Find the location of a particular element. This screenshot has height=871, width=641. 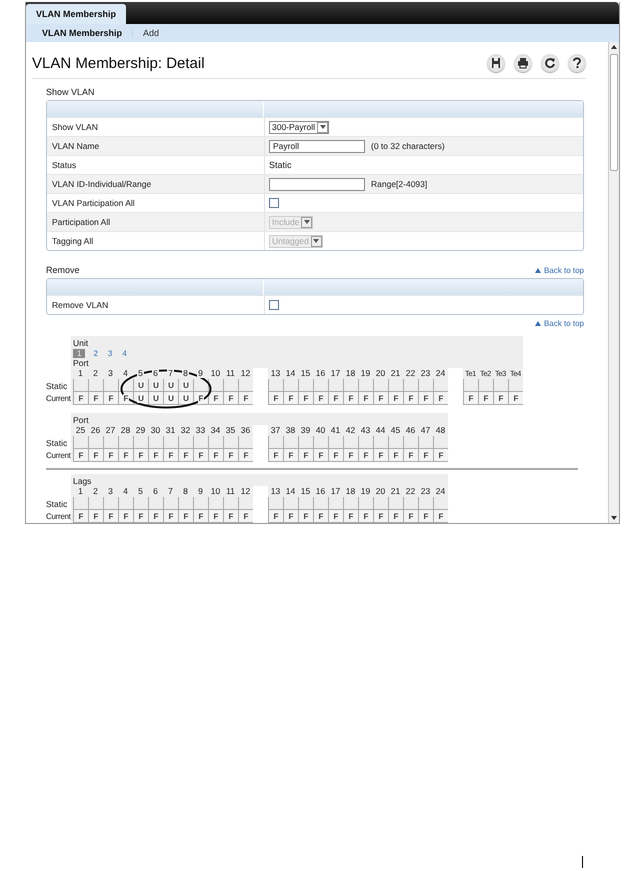

hint-text: (0 to 32 characters) is located at coordinates (408, 146).